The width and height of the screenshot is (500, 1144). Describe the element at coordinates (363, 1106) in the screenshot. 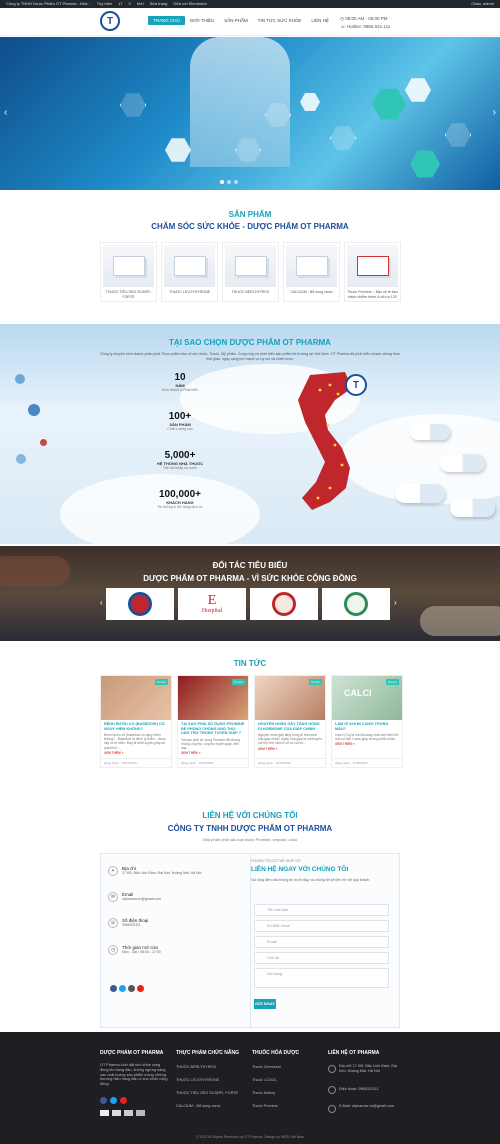

I see `footer-email: E-Mail: otpharma.vn@gmail.com` at that location.